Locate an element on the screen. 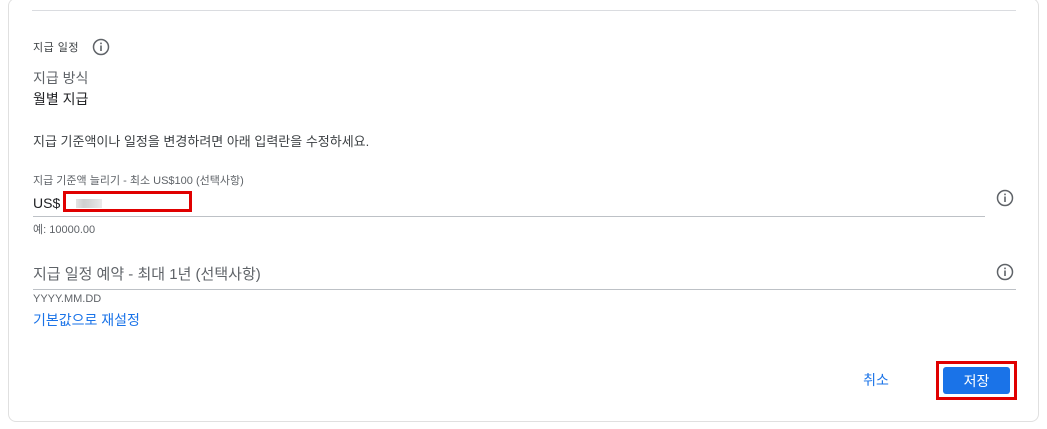 The image size is (1047, 429). save-button: 저장 is located at coordinates (976, 380).